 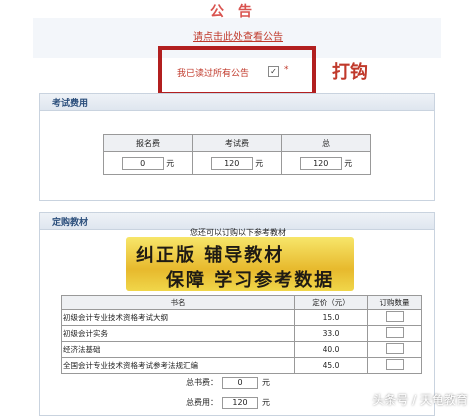 I want to click on fee-section-header: 考试费用, so click(x=237, y=102).